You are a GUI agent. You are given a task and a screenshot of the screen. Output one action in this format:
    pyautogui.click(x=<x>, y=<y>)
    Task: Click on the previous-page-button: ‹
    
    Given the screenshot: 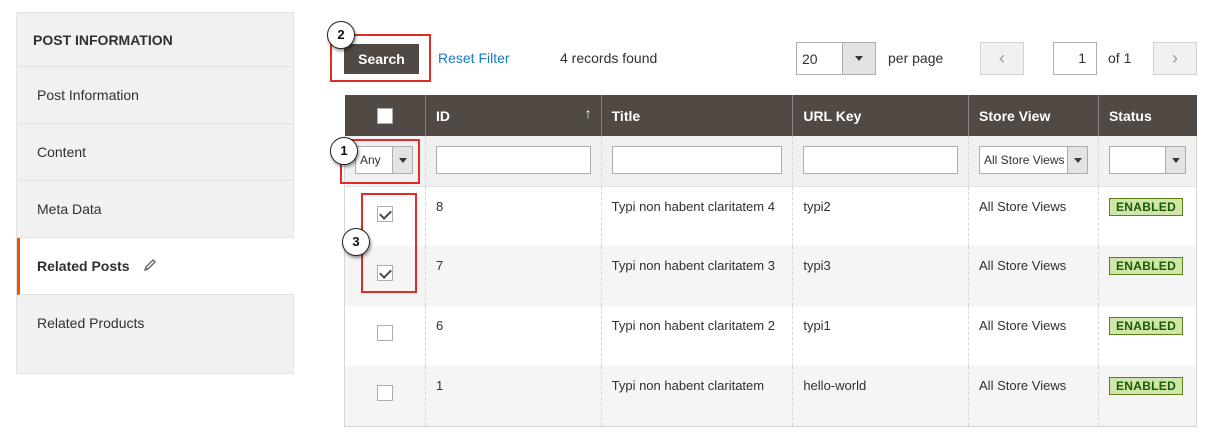 What is the action you would take?
    pyautogui.click(x=1002, y=58)
    